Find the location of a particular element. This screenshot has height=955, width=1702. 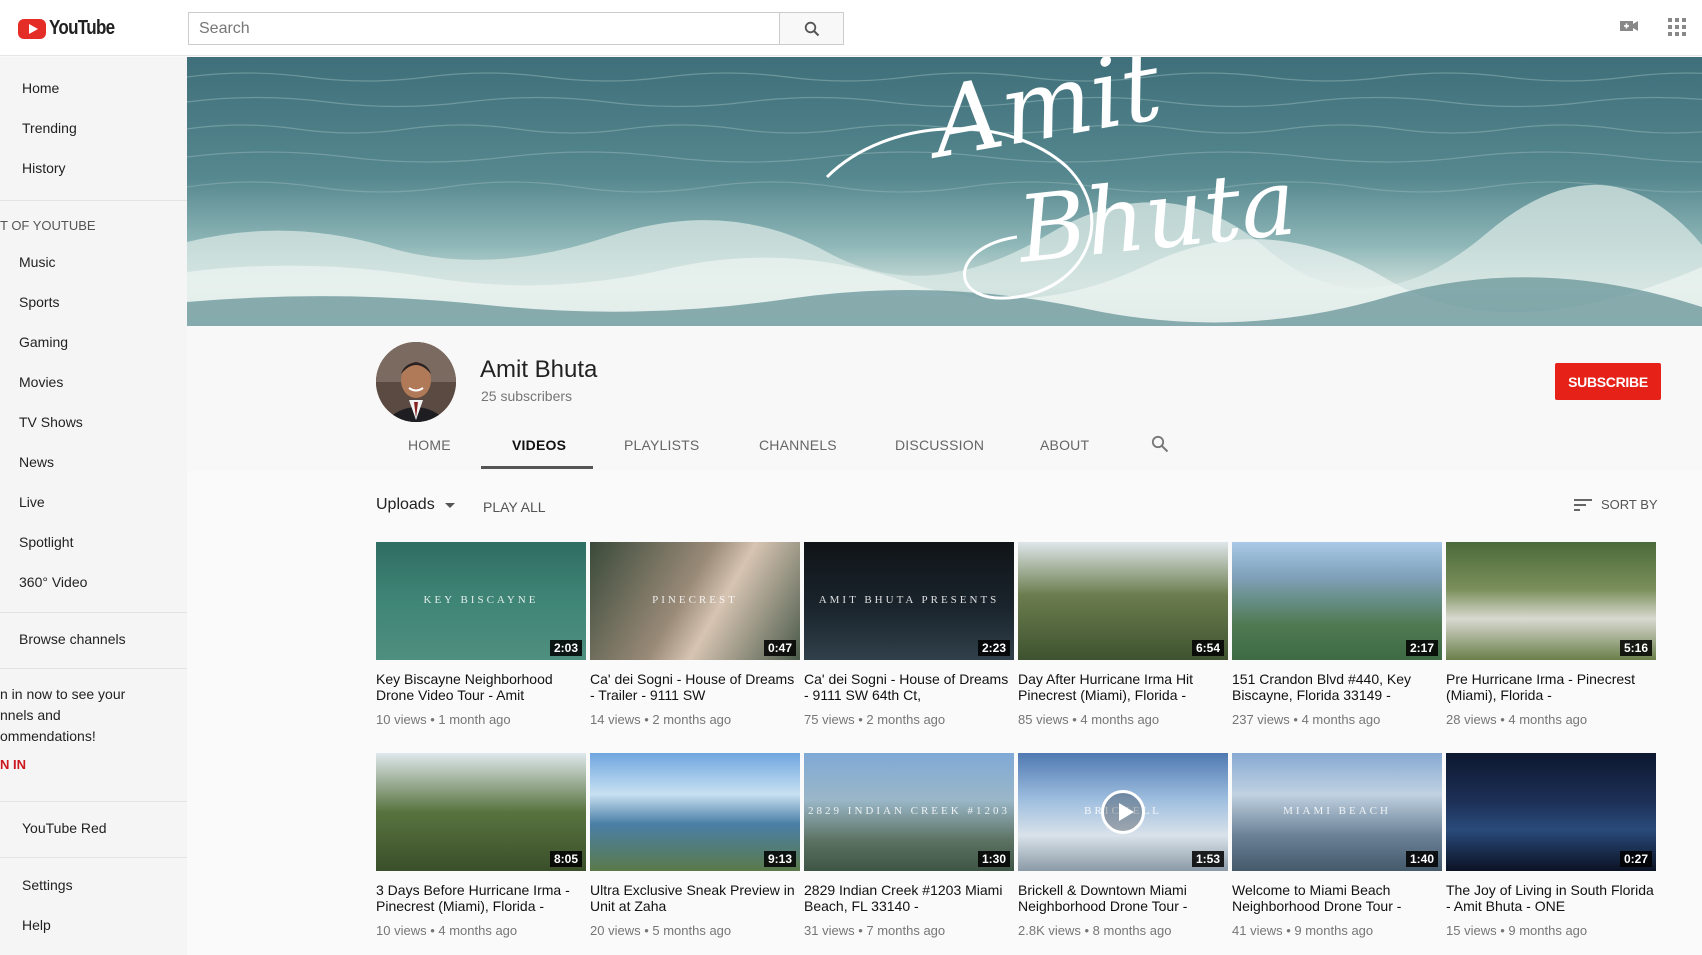

video-duration: 9:13 is located at coordinates (779, 859).